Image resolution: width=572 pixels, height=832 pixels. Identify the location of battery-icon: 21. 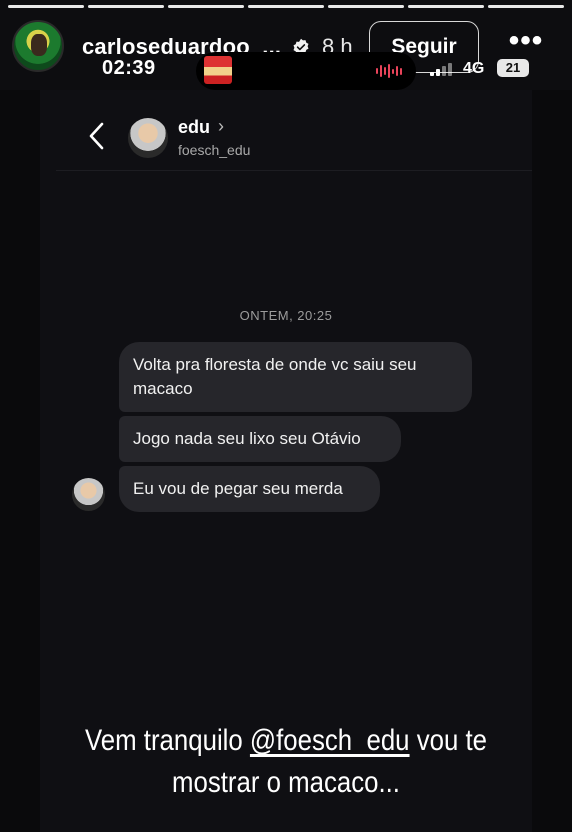
(513, 68).